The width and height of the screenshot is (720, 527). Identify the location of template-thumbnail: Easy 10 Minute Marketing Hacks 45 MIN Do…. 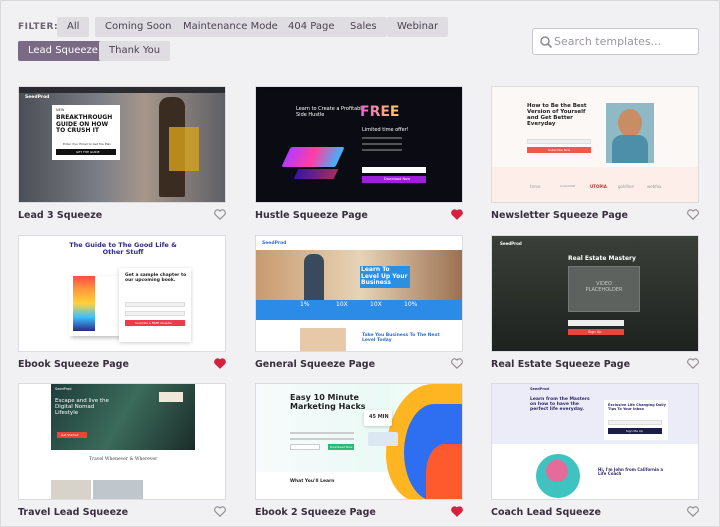
(359, 441).